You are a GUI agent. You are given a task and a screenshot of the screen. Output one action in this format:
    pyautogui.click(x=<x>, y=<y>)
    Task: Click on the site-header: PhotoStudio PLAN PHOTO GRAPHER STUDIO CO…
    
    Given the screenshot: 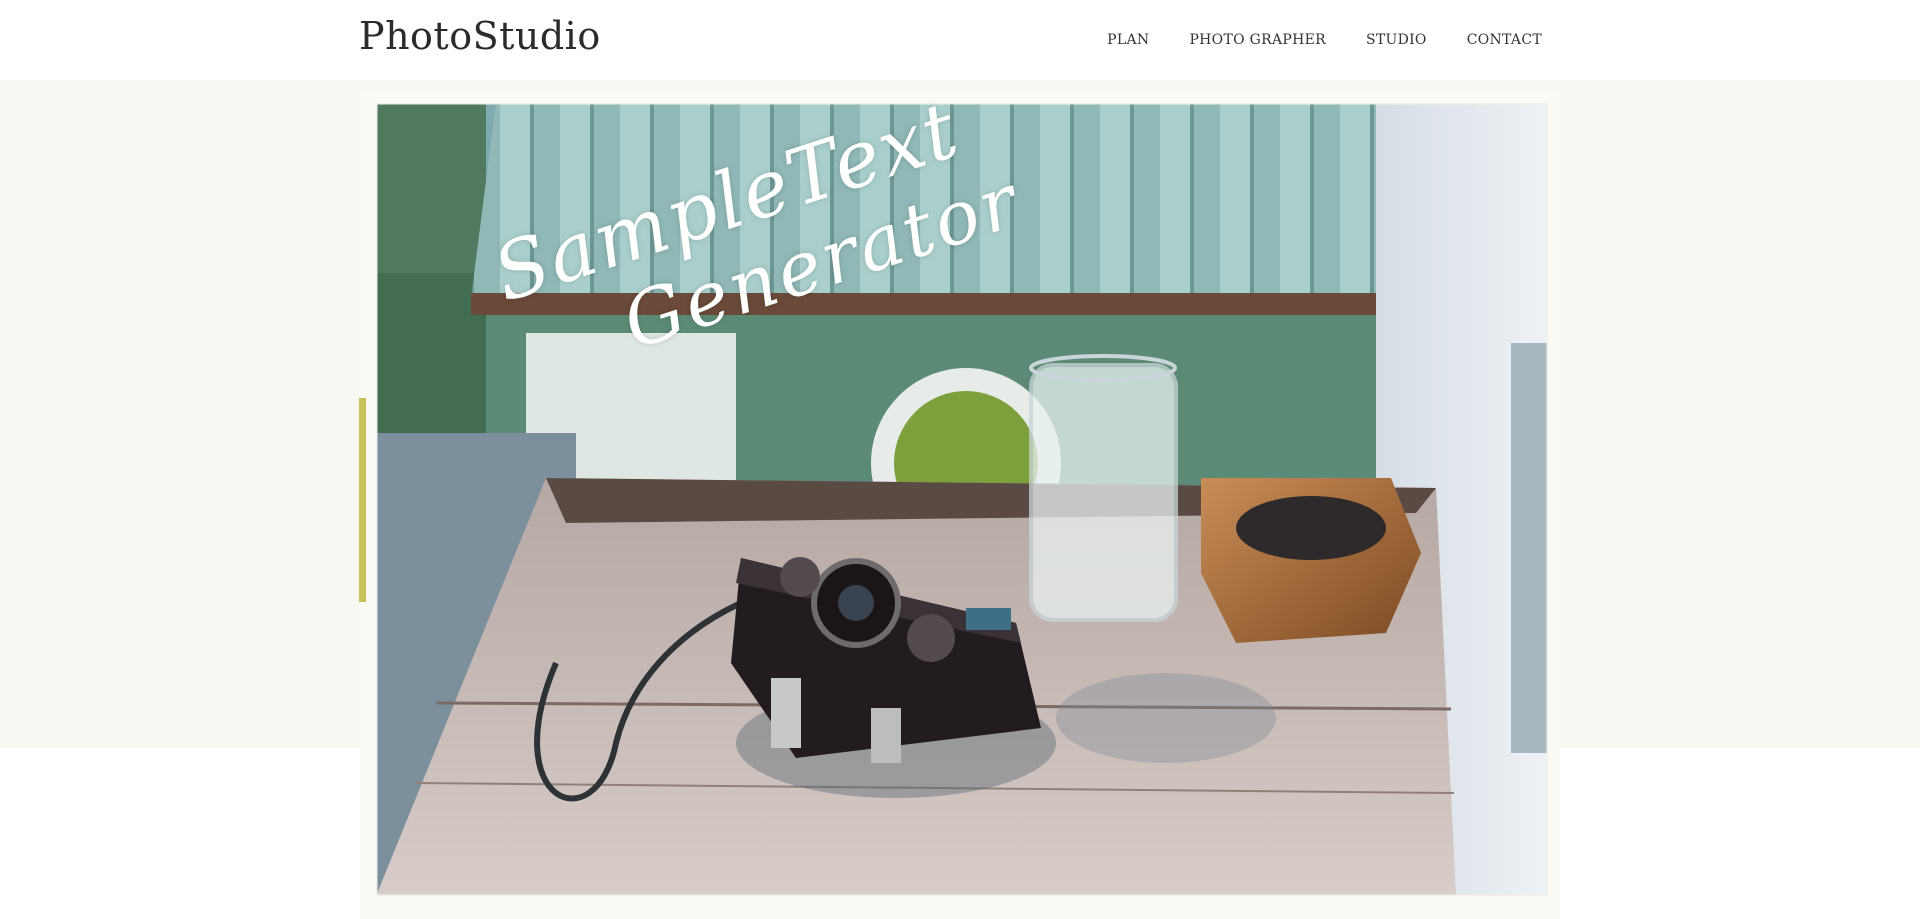 What is the action you would take?
    pyautogui.click(x=960, y=40)
    